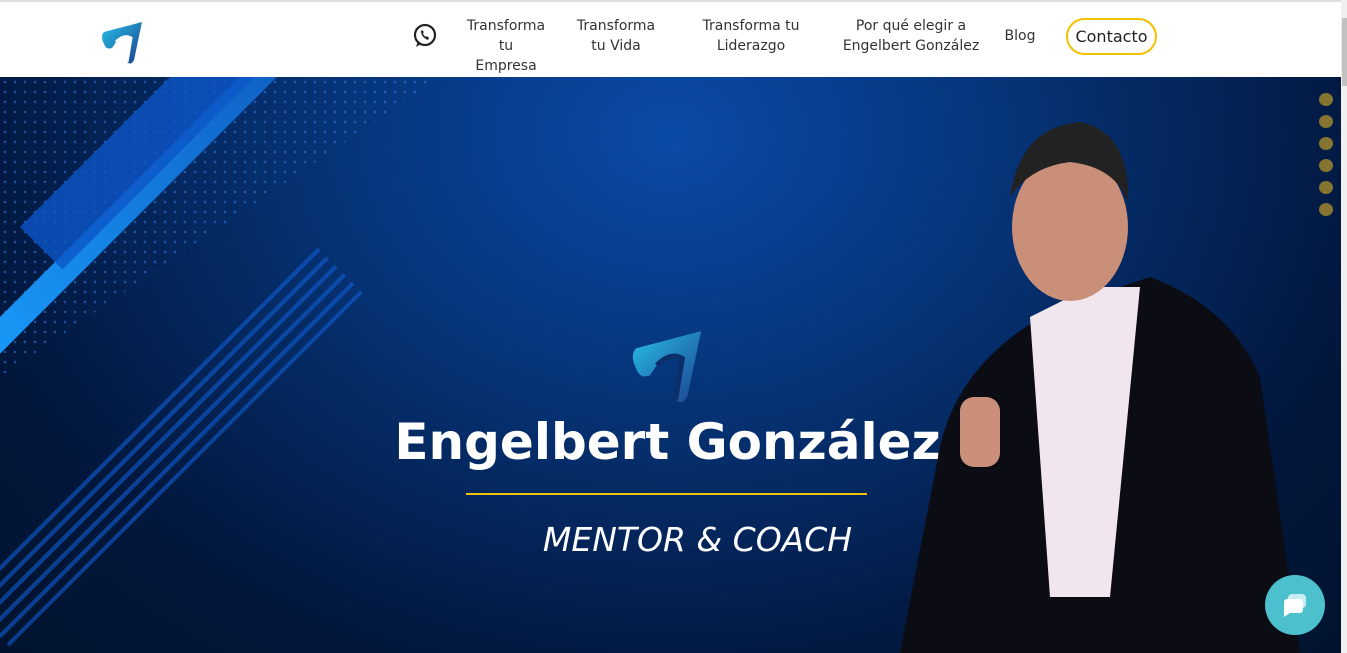  I want to click on nav-label: Liderazgo, so click(751, 46).